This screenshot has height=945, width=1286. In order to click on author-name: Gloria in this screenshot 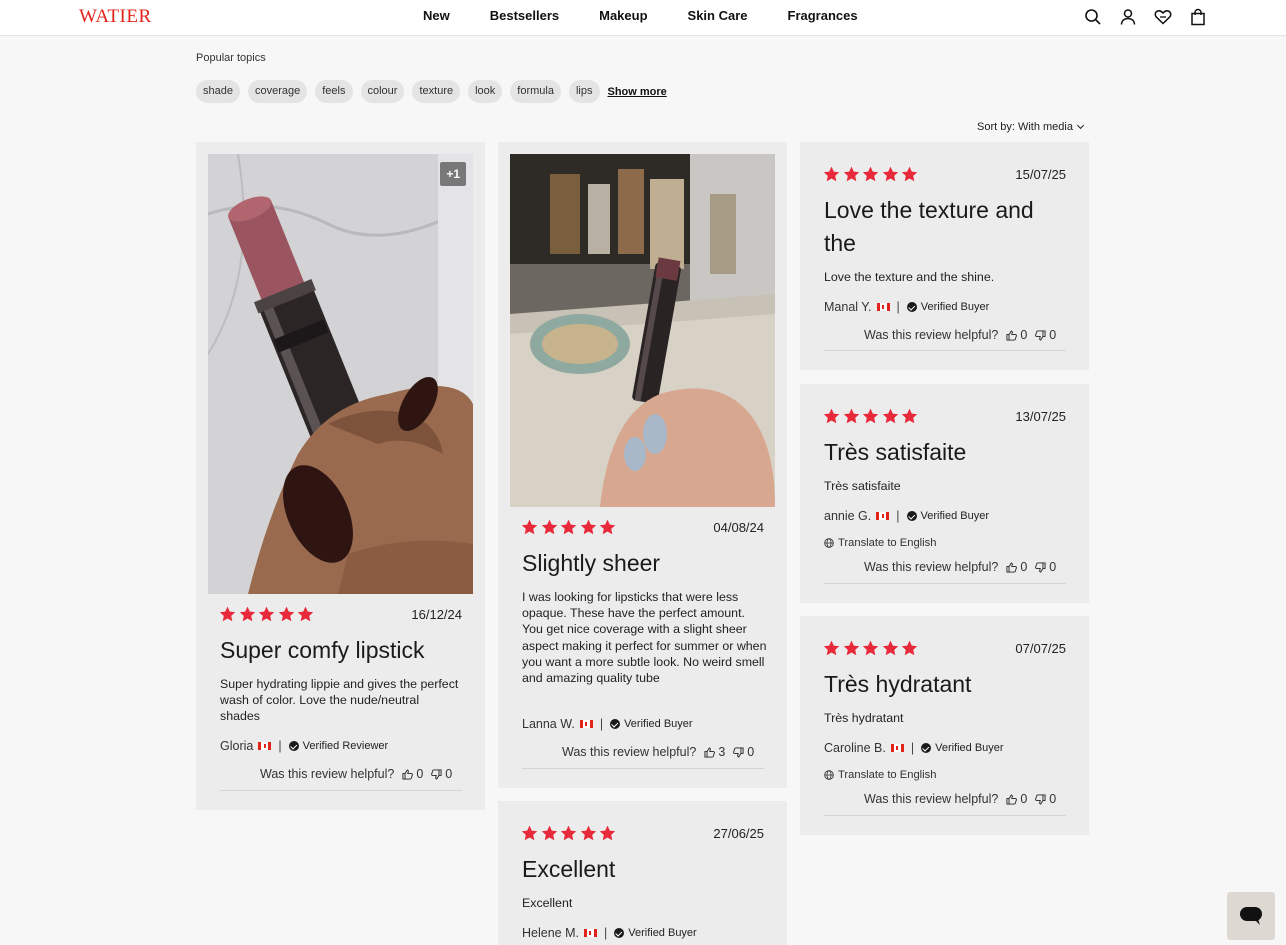, I will do `click(237, 746)`.